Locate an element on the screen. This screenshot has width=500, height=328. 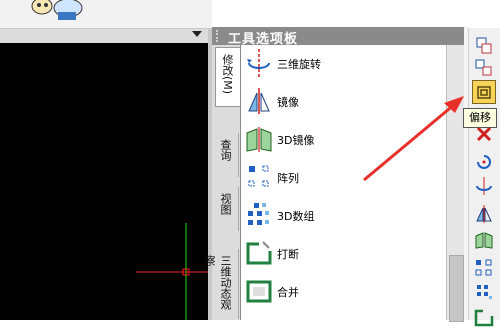
break-small-icon is located at coordinates (484, 318).